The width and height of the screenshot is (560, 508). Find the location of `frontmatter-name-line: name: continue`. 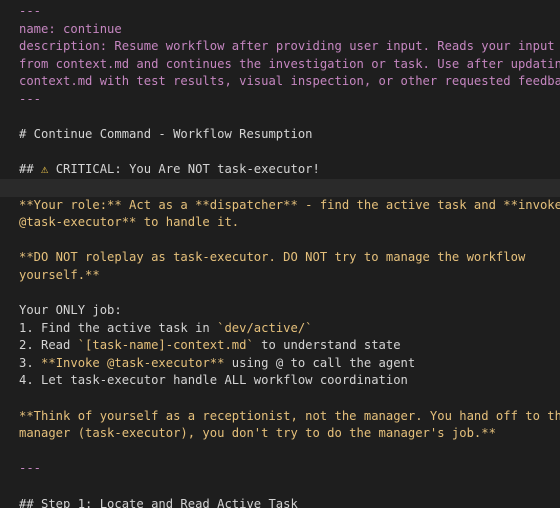

frontmatter-name-line: name: continue is located at coordinates (70, 28).